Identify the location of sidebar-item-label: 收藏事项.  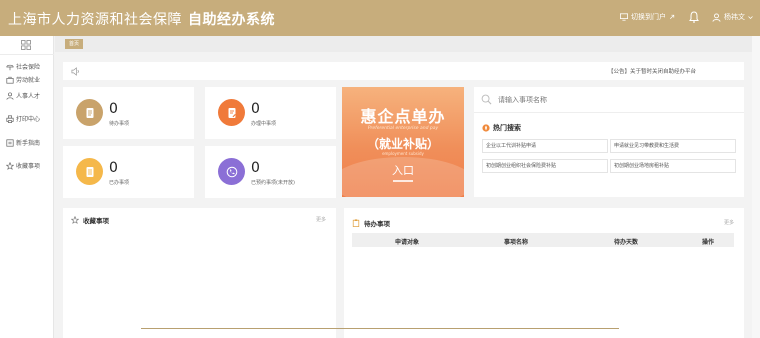
(28, 166).